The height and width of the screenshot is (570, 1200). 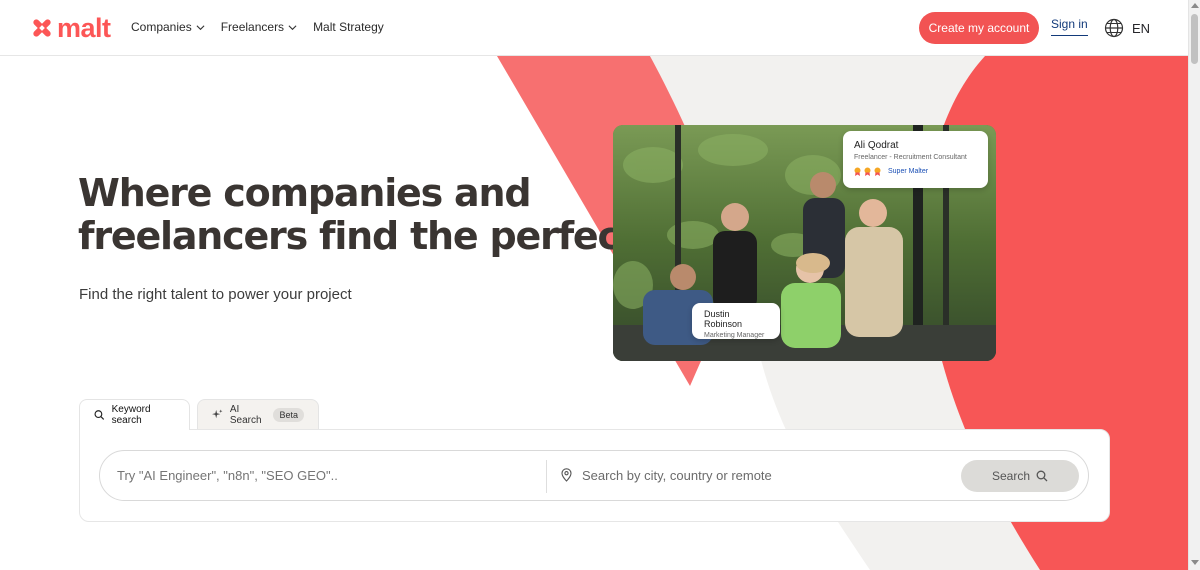 I want to click on client-name: Dustin Robinson, so click(x=723, y=319).